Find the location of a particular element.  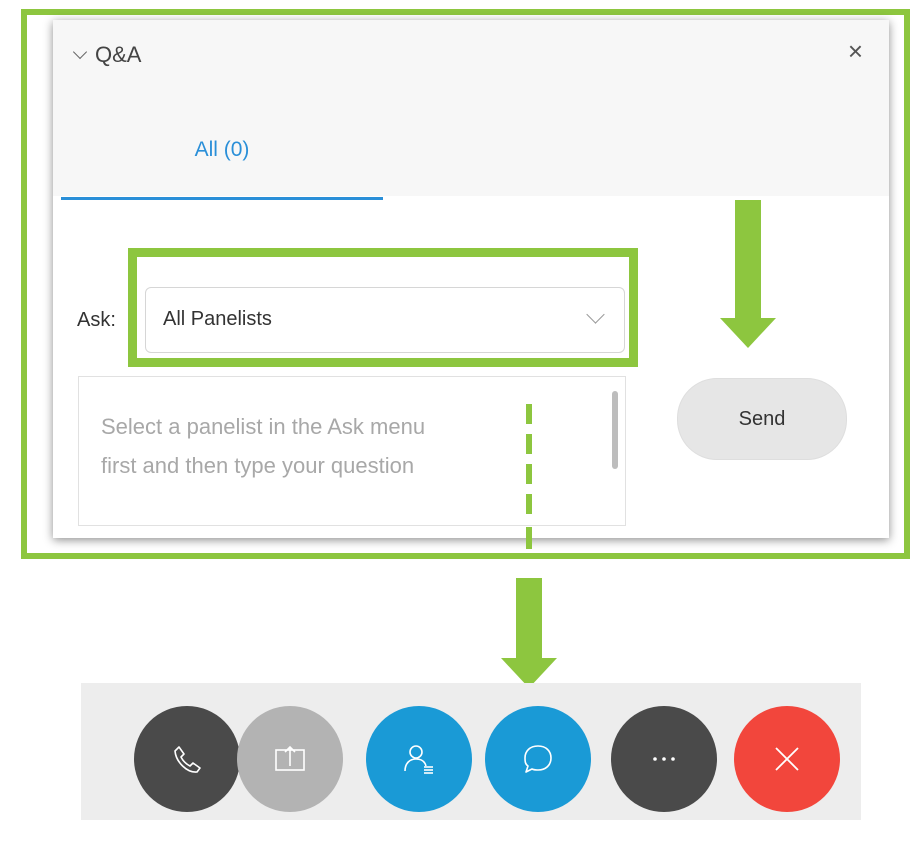

ask-label: Ask: is located at coordinates (96, 320).